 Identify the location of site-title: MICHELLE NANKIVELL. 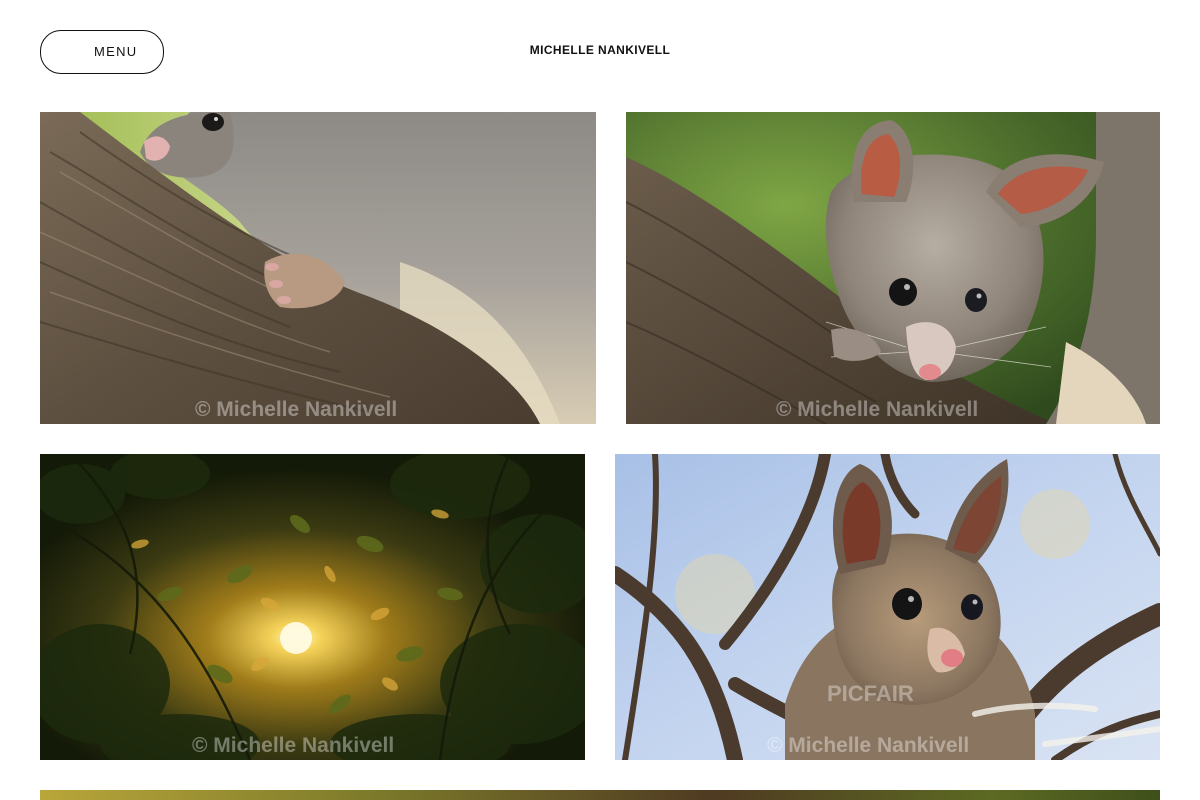
(600, 50).